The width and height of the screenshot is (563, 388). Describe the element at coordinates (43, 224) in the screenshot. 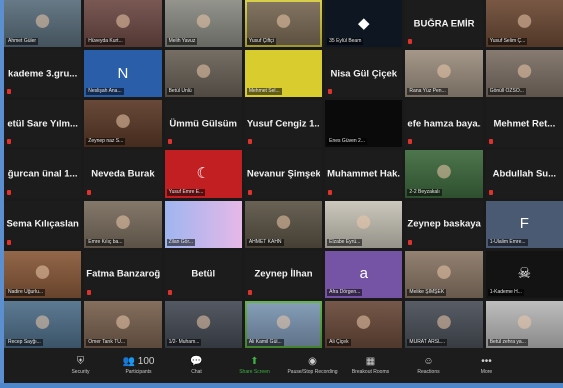

I see `participant-tile: Sema Kılıçaslan` at that location.